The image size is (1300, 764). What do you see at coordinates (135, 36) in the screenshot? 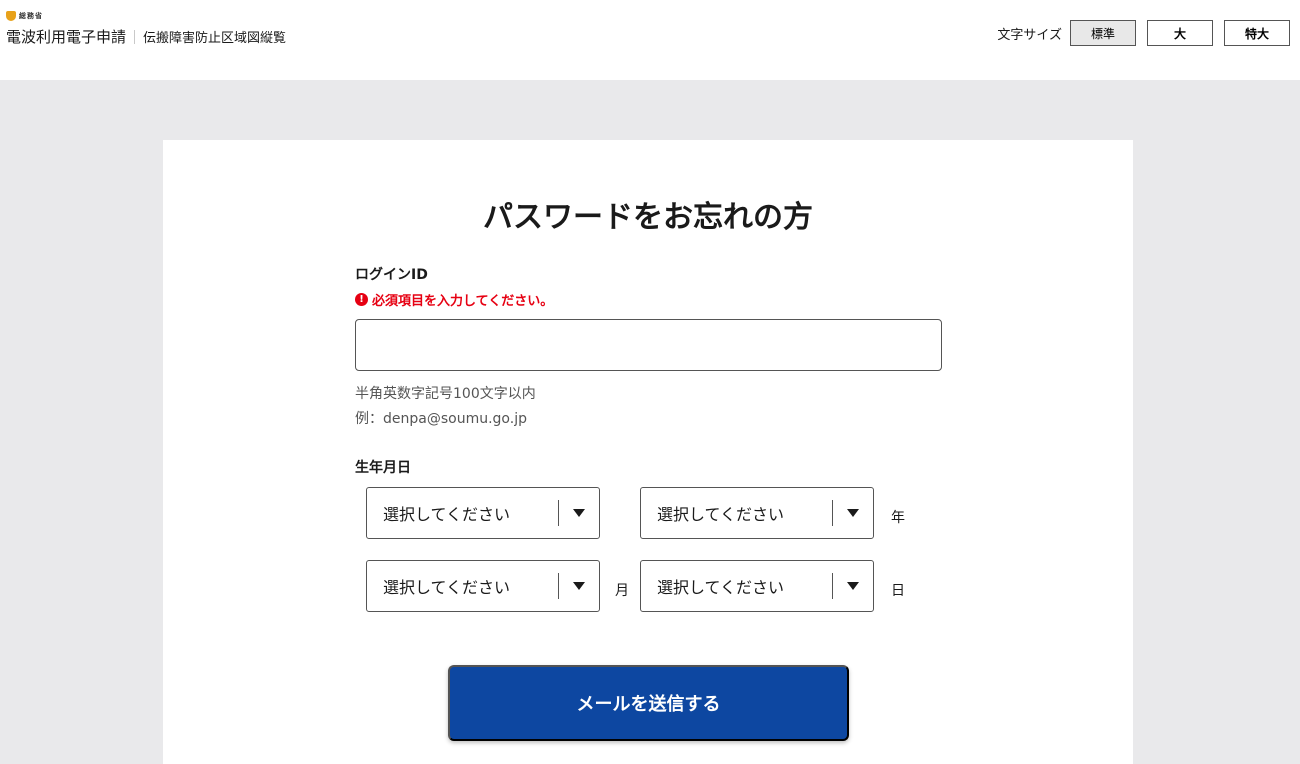
I see `title-divider` at bounding box center [135, 36].